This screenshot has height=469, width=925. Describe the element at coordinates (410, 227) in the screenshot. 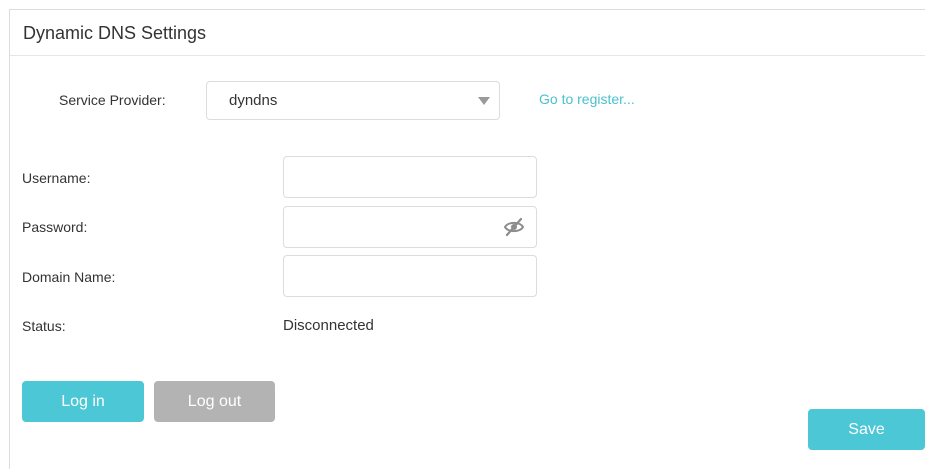

I see `password-field` at that location.